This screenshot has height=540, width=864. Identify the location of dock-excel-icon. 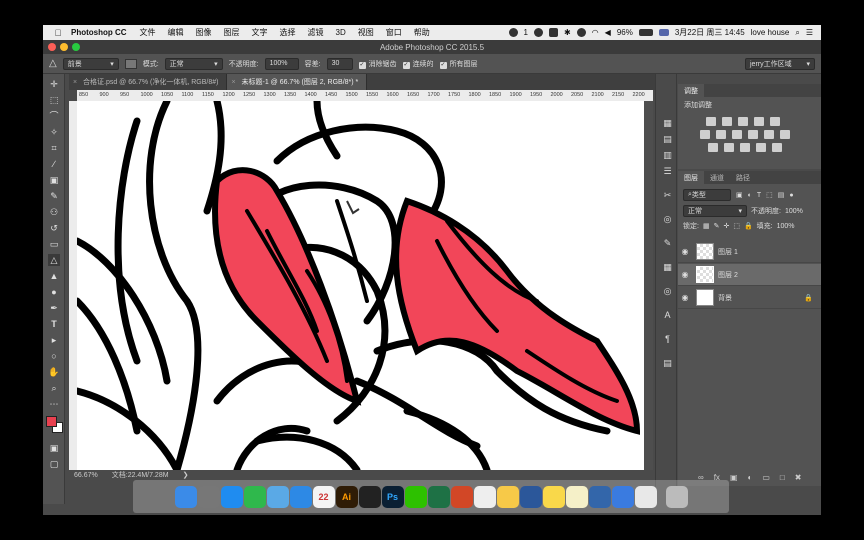
(438, 496).